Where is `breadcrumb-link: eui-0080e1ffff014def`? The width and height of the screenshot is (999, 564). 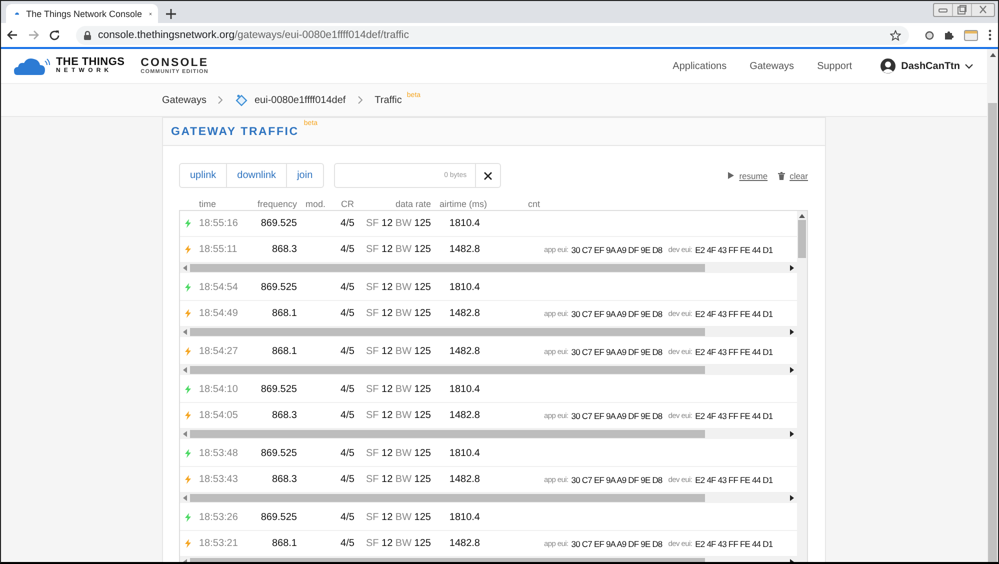
breadcrumb-link: eui-0080e1ffff014def is located at coordinates (300, 100).